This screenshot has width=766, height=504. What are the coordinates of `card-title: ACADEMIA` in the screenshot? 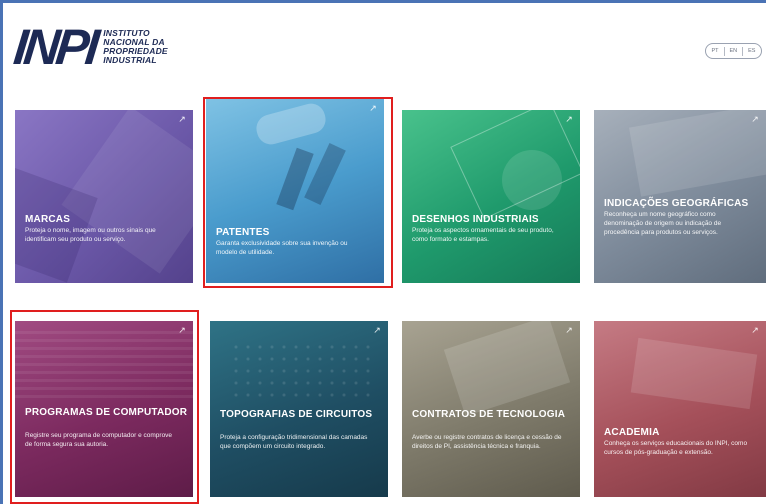 It's located at (632, 432).